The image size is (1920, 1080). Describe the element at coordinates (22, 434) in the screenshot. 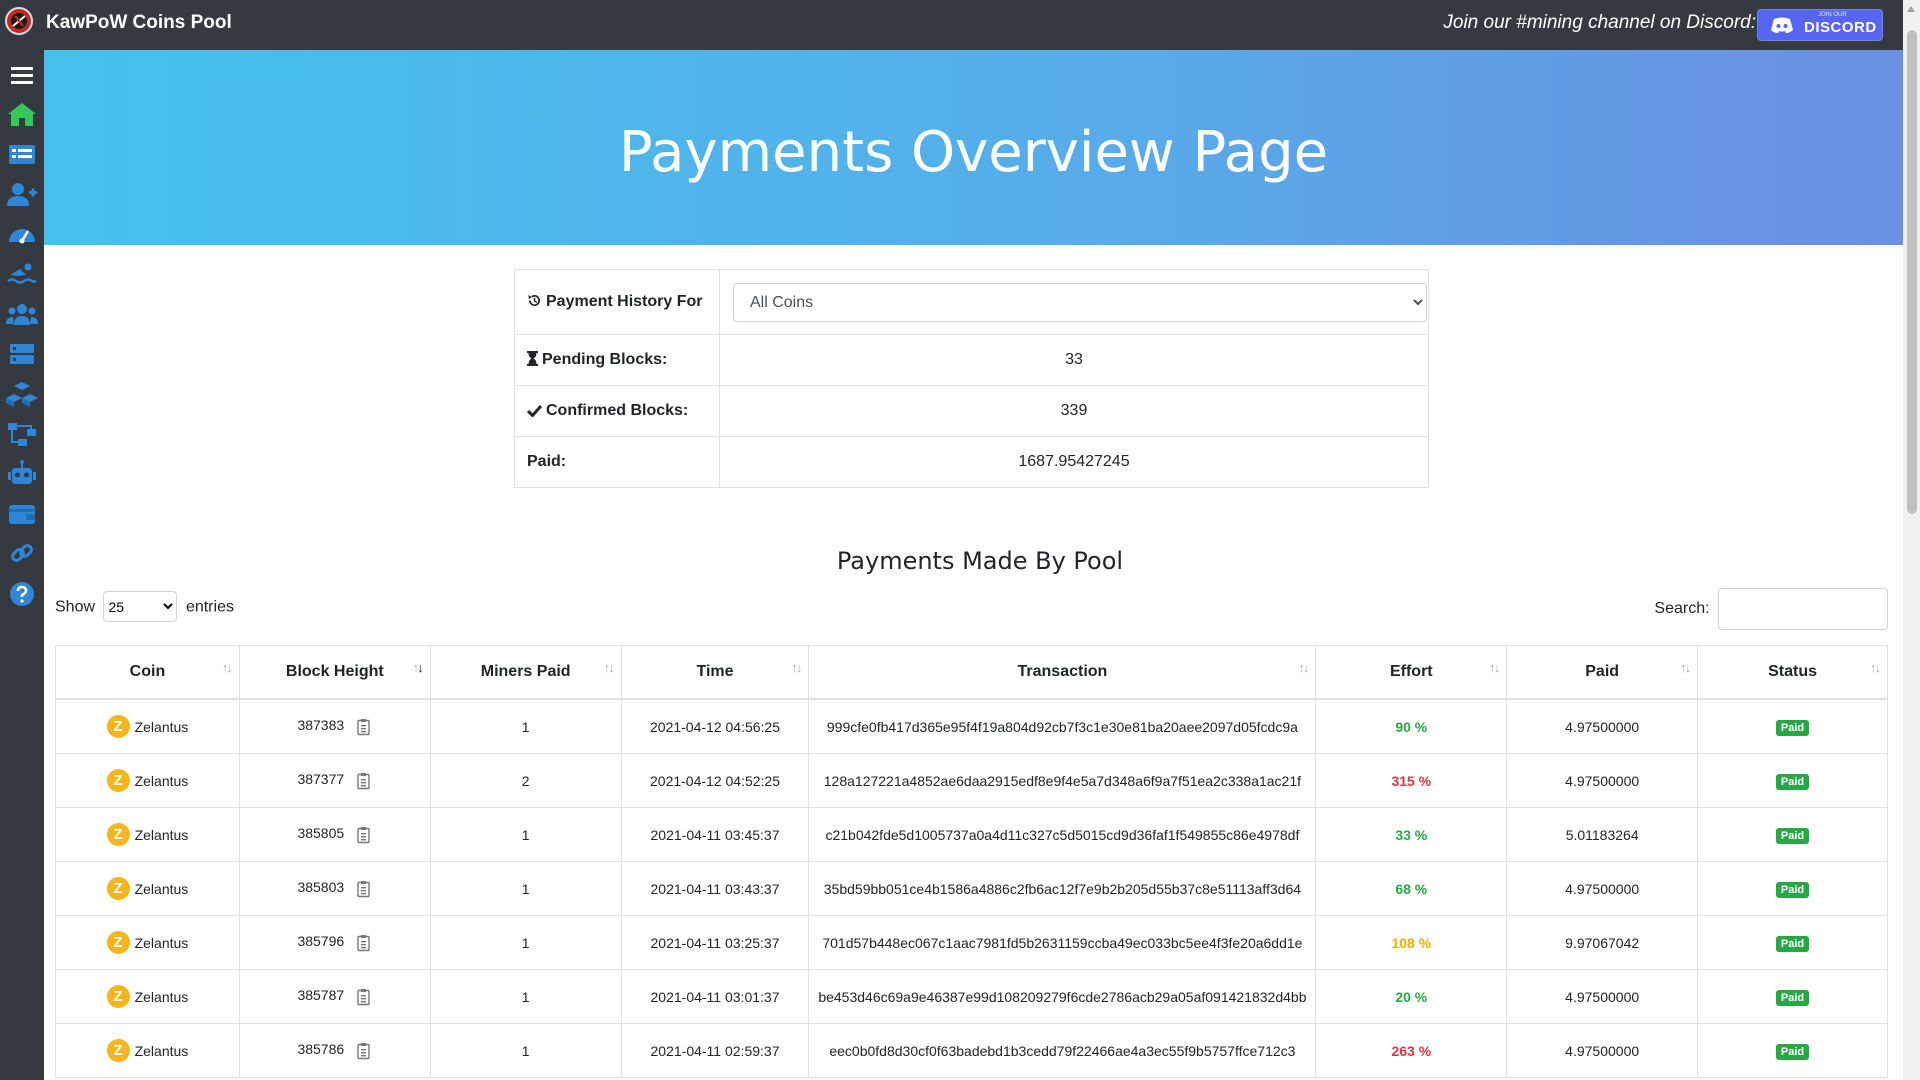

I see `network-tree-icon` at that location.